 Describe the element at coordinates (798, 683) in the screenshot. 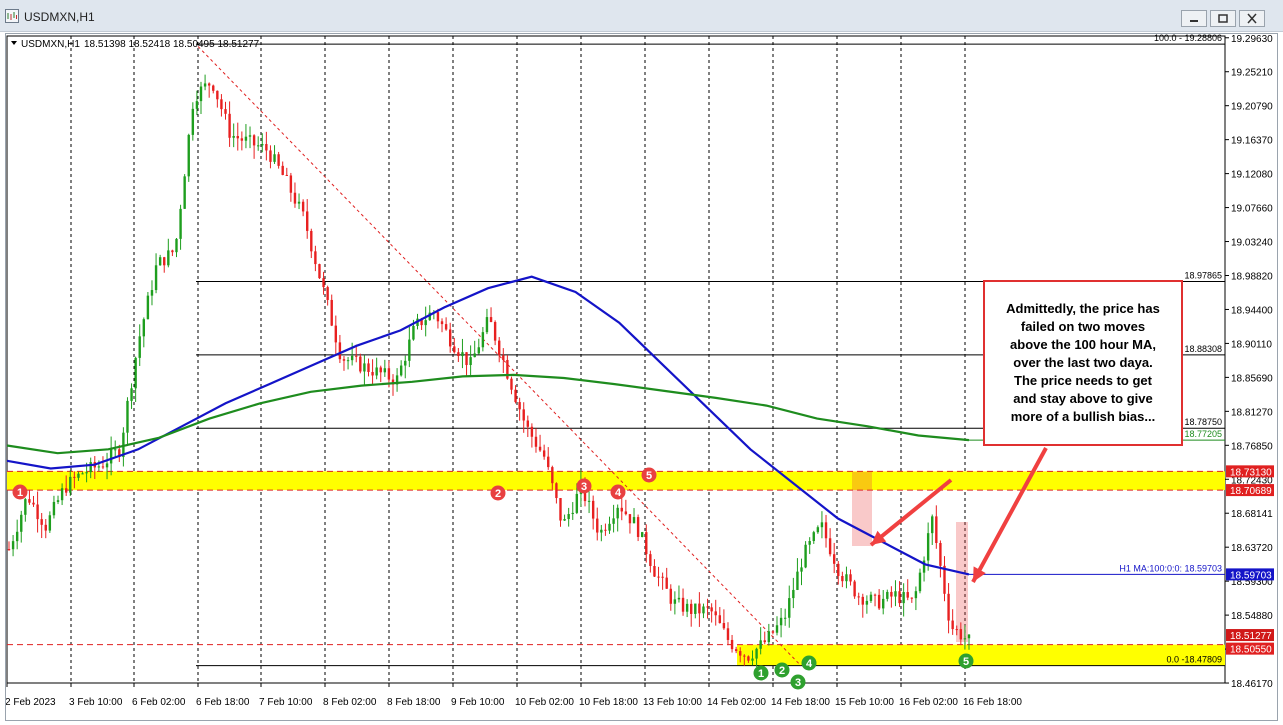

I see `swing-marker-label: 3` at that location.